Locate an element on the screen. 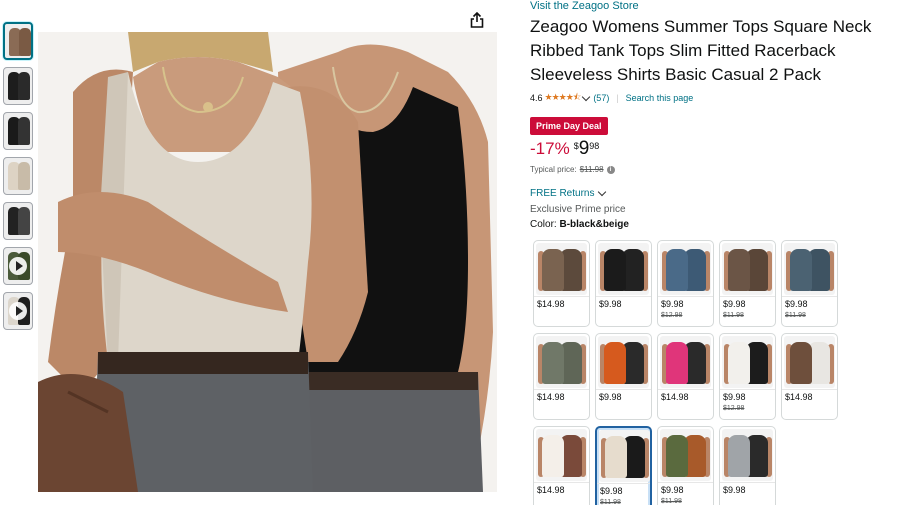  prime-price-label: Exclusive Prime price is located at coordinates (578, 209).